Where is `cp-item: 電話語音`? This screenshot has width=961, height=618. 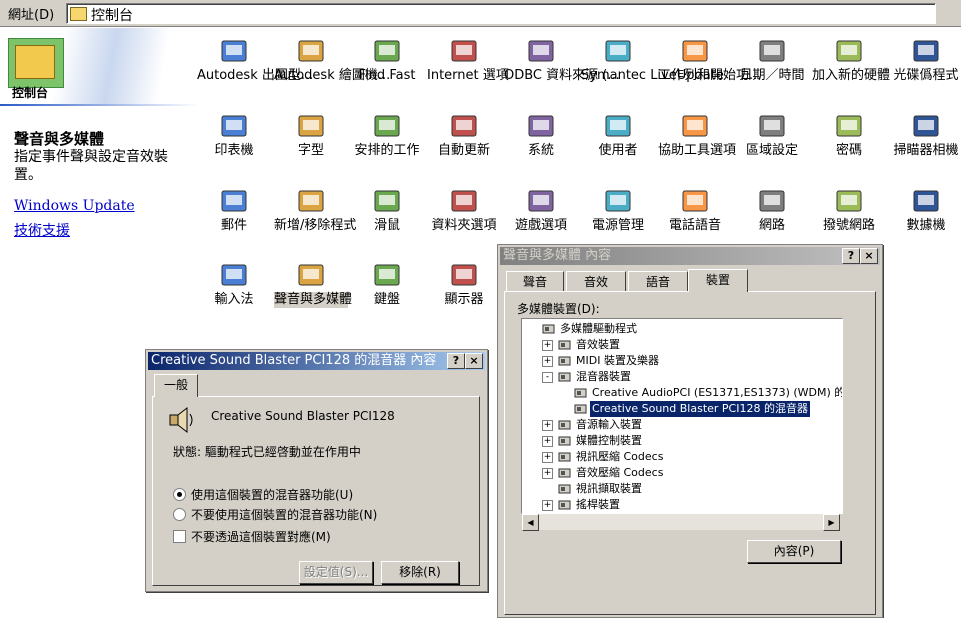
cp-item: 電話語音 is located at coordinates (695, 210).